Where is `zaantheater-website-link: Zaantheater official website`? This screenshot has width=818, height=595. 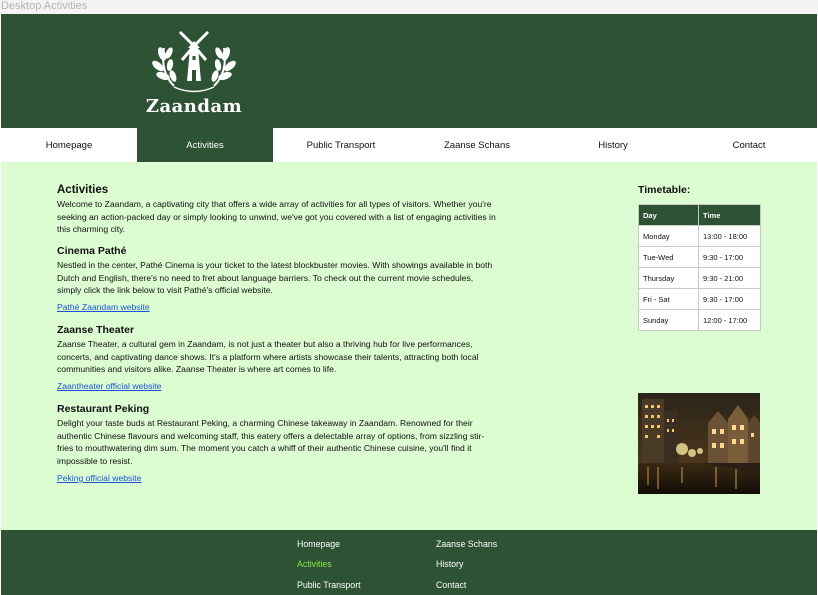 zaantheater-website-link: Zaantheater official website is located at coordinates (109, 386).